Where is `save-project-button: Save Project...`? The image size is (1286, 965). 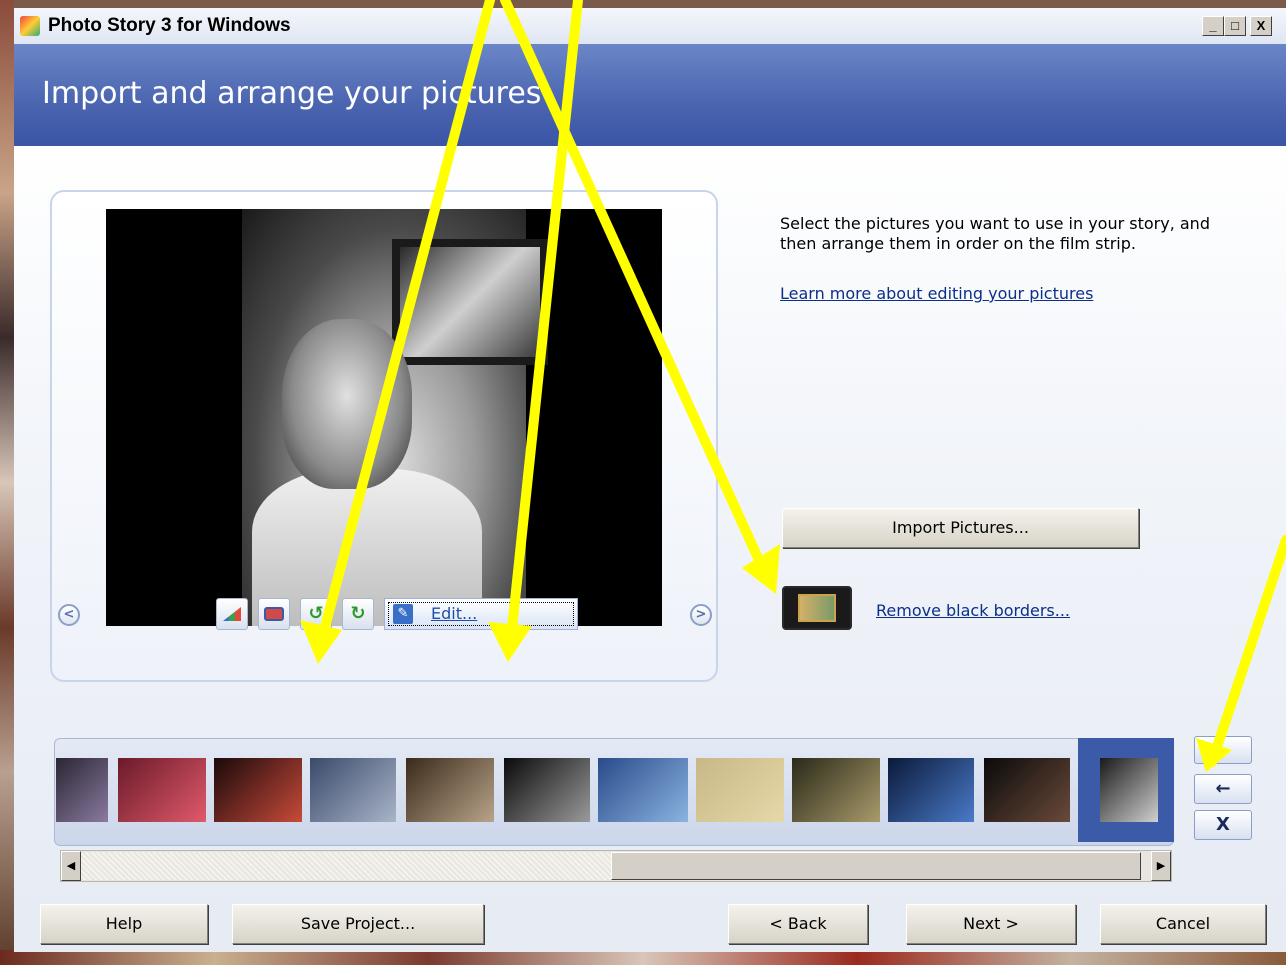 save-project-button: Save Project... is located at coordinates (358, 924).